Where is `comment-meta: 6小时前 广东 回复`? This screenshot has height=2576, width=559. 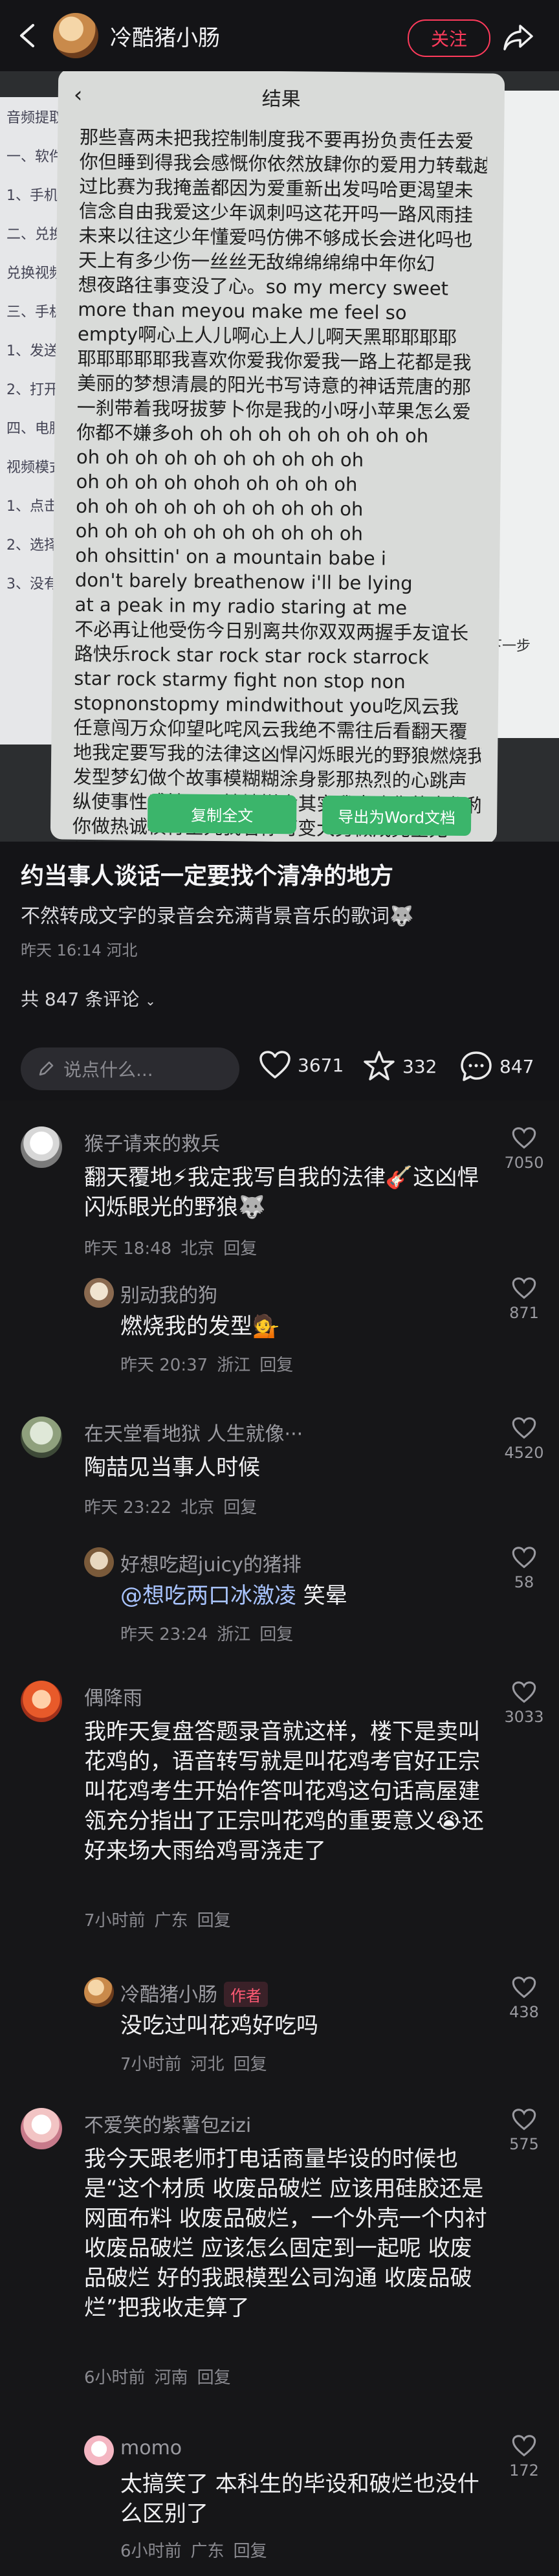
comment-meta: 6小时前 广东 回复 is located at coordinates (198, 2550).